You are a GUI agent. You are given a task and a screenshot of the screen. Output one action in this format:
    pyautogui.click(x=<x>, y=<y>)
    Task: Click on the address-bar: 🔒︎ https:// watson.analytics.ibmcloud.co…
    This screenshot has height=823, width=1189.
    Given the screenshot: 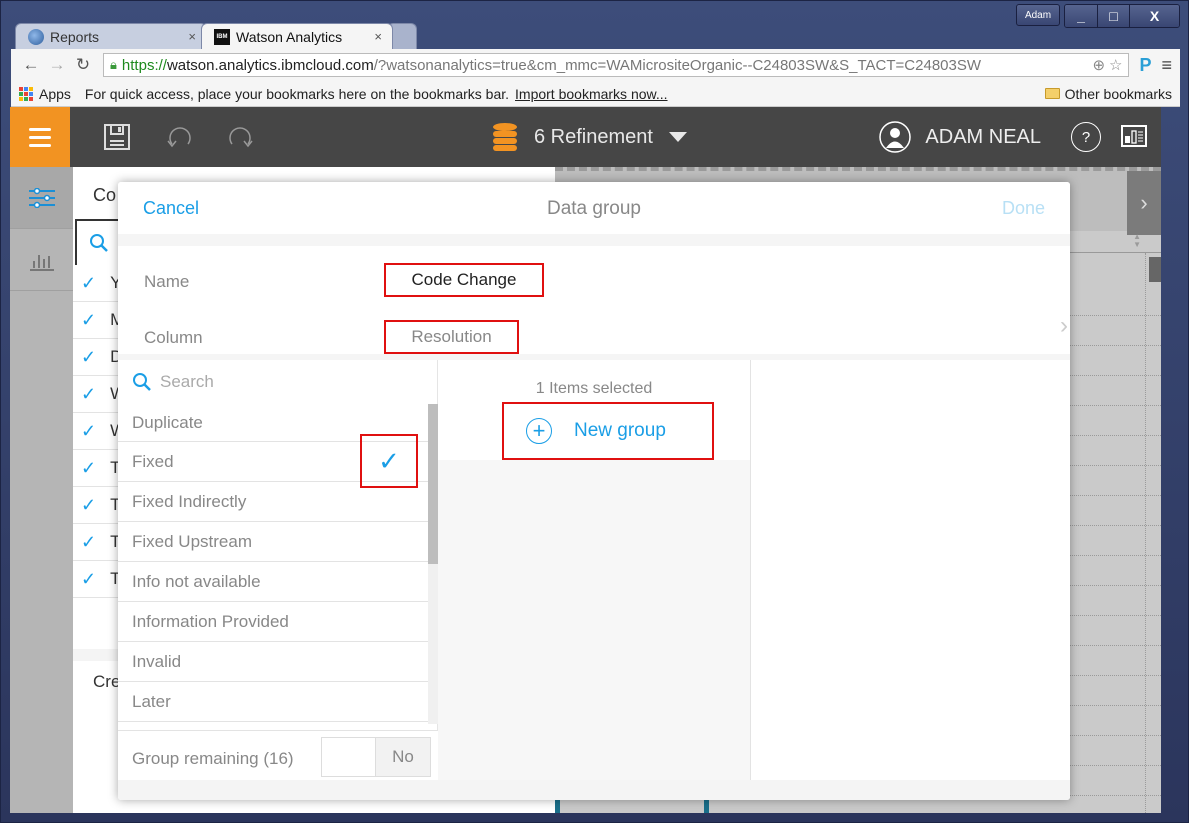 What is the action you would take?
    pyautogui.click(x=616, y=65)
    